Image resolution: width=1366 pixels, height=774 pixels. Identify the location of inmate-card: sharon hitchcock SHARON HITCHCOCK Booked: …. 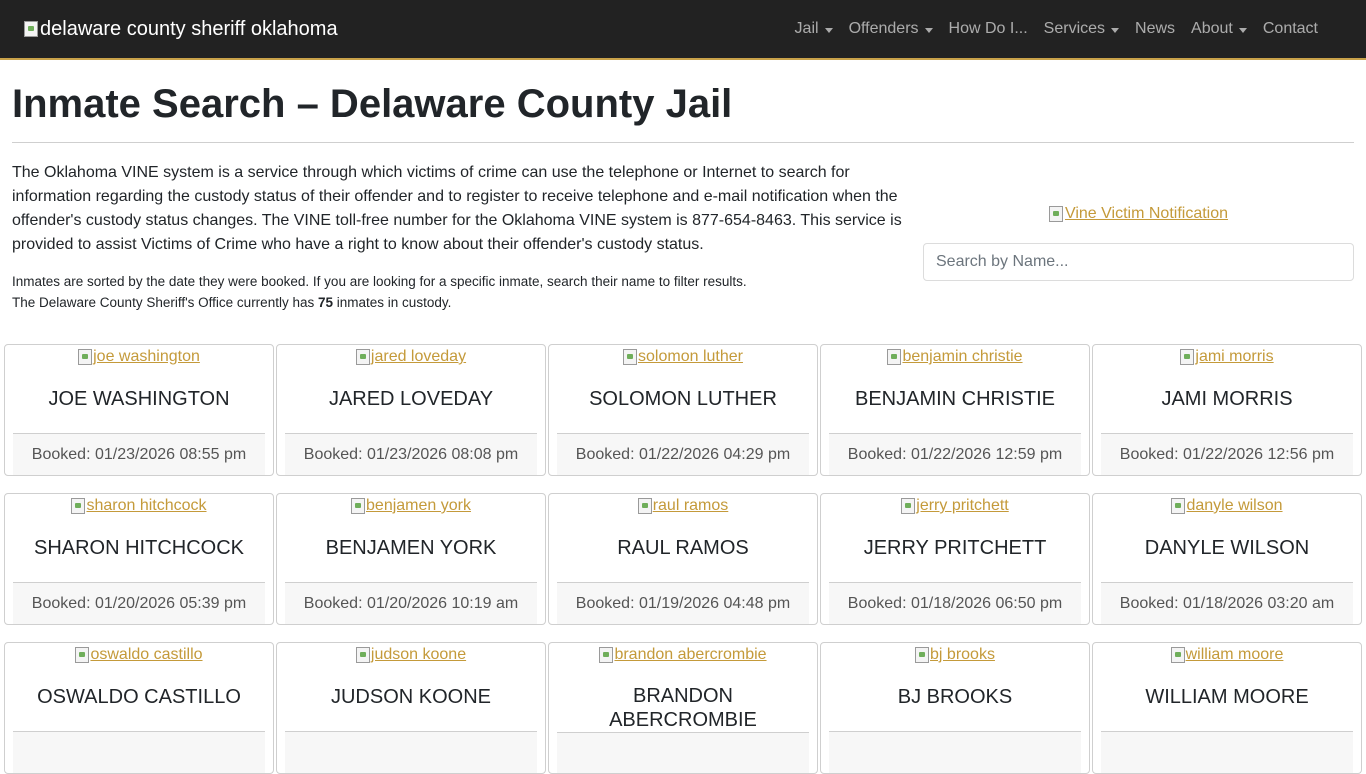
(139, 559).